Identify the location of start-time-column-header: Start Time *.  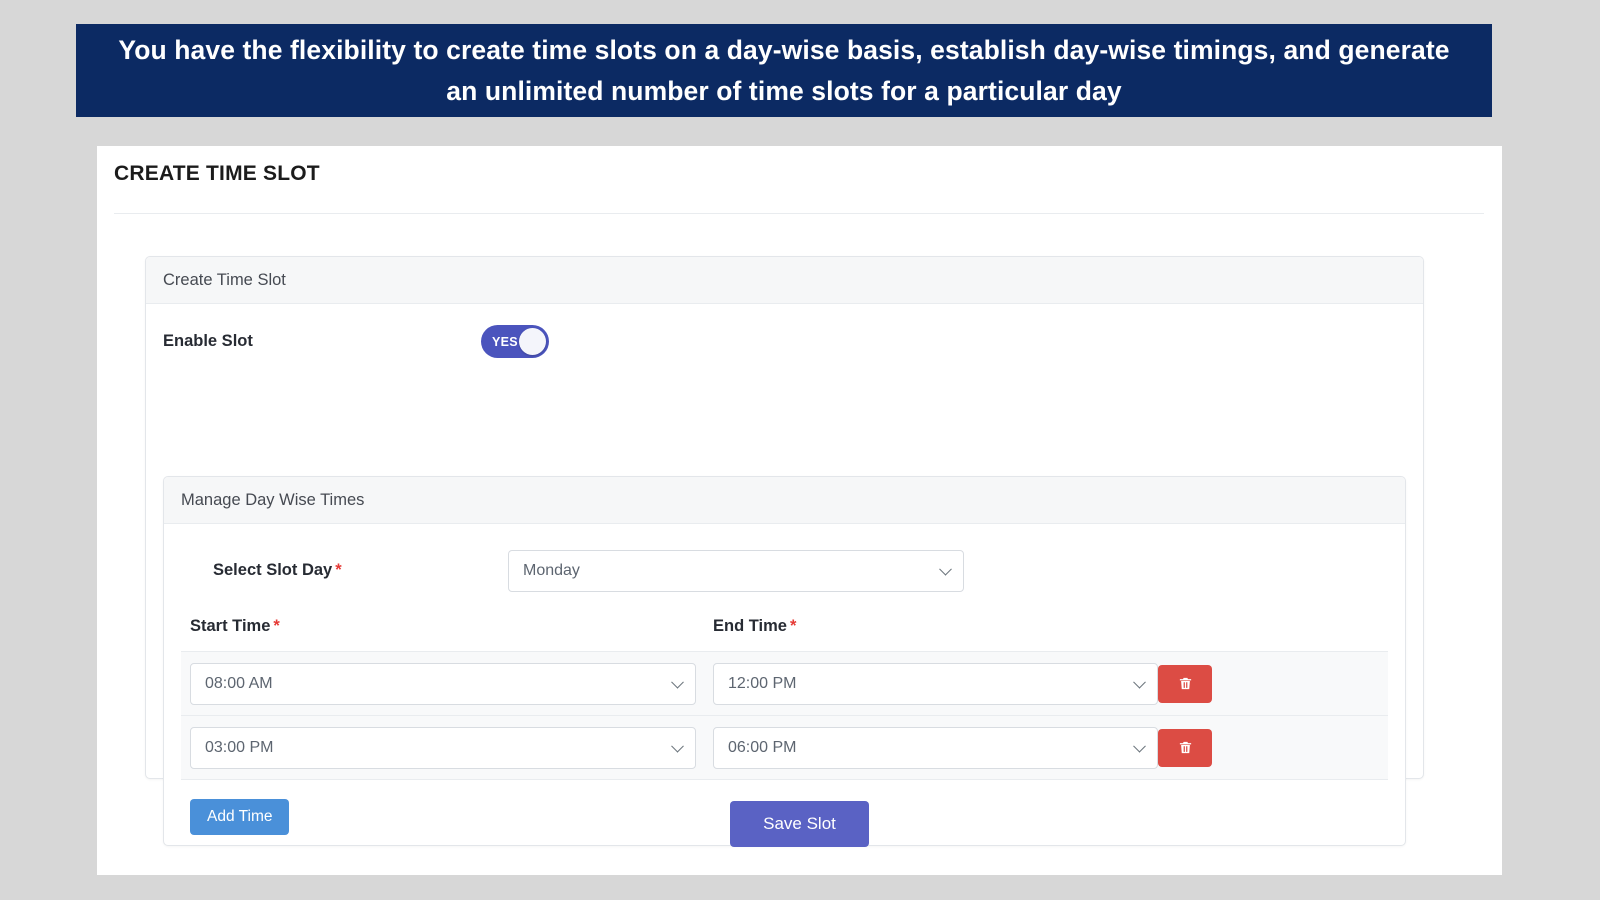
(451, 626).